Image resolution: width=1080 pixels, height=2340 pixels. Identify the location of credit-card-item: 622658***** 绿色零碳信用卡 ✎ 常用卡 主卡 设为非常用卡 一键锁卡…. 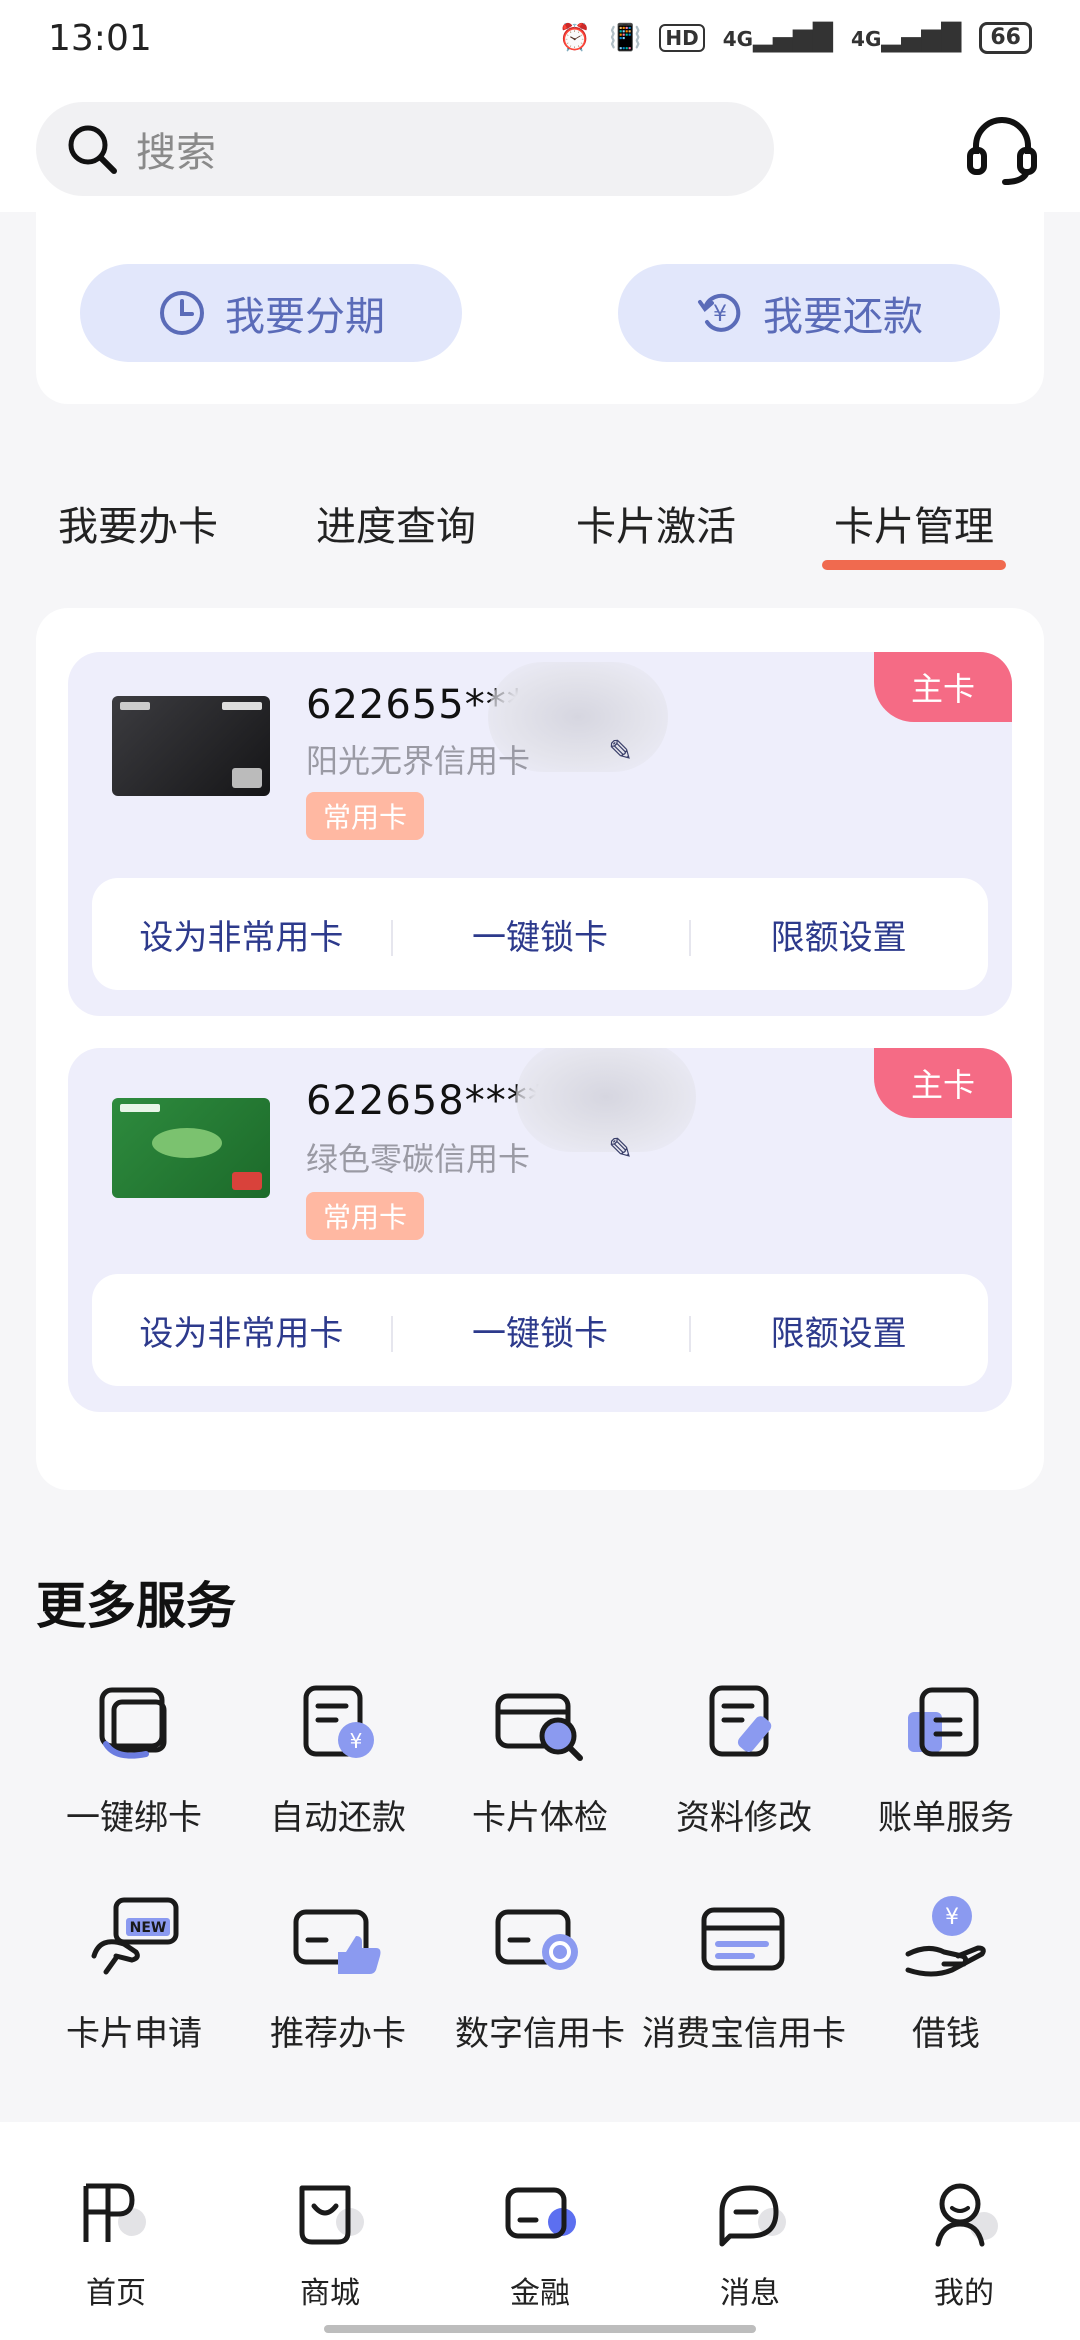
(540, 1230).